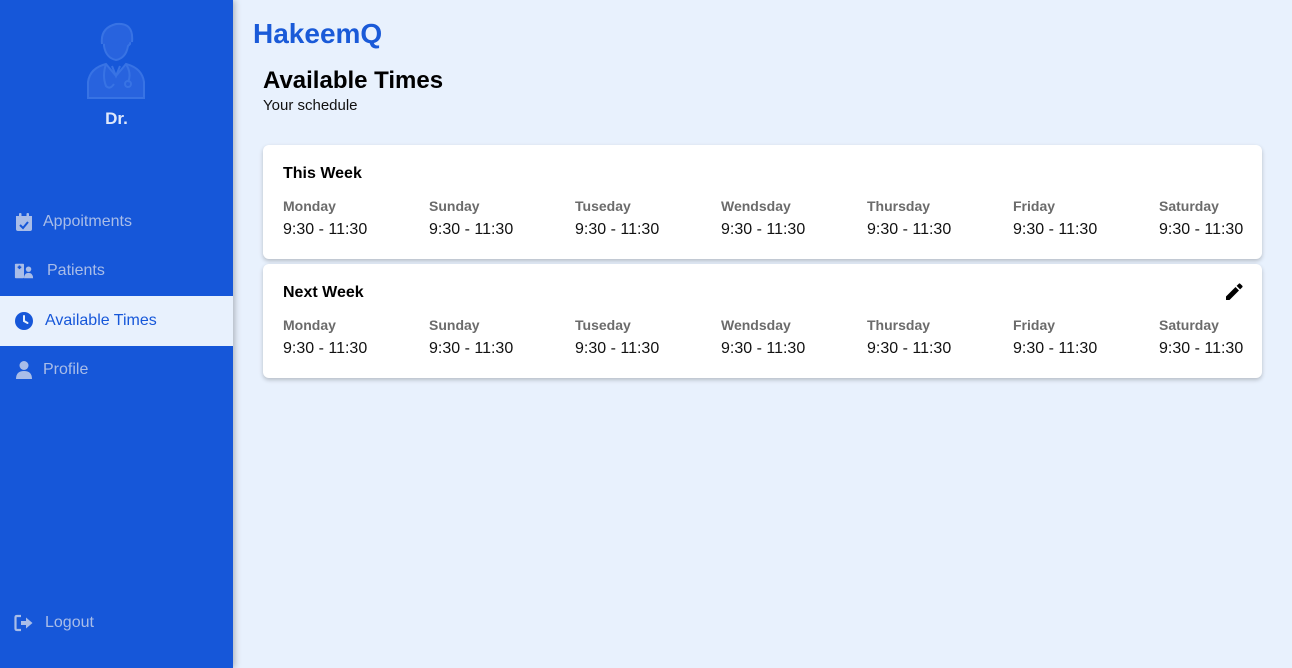  I want to click on page-subtitle: Your schedule, so click(310, 105).